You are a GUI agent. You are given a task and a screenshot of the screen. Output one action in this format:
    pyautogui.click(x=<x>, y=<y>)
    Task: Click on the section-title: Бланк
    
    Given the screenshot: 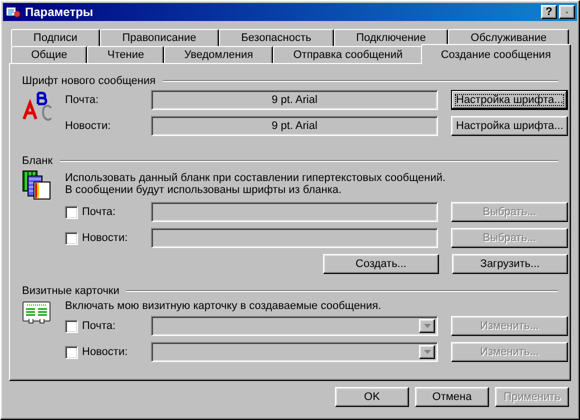 What is the action you would take?
    pyautogui.click(x=37, y=161)
    